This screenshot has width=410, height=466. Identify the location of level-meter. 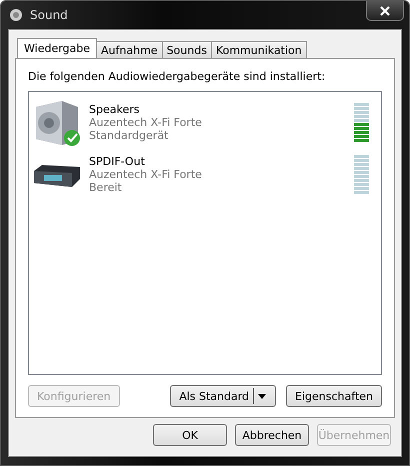
(361, 174).